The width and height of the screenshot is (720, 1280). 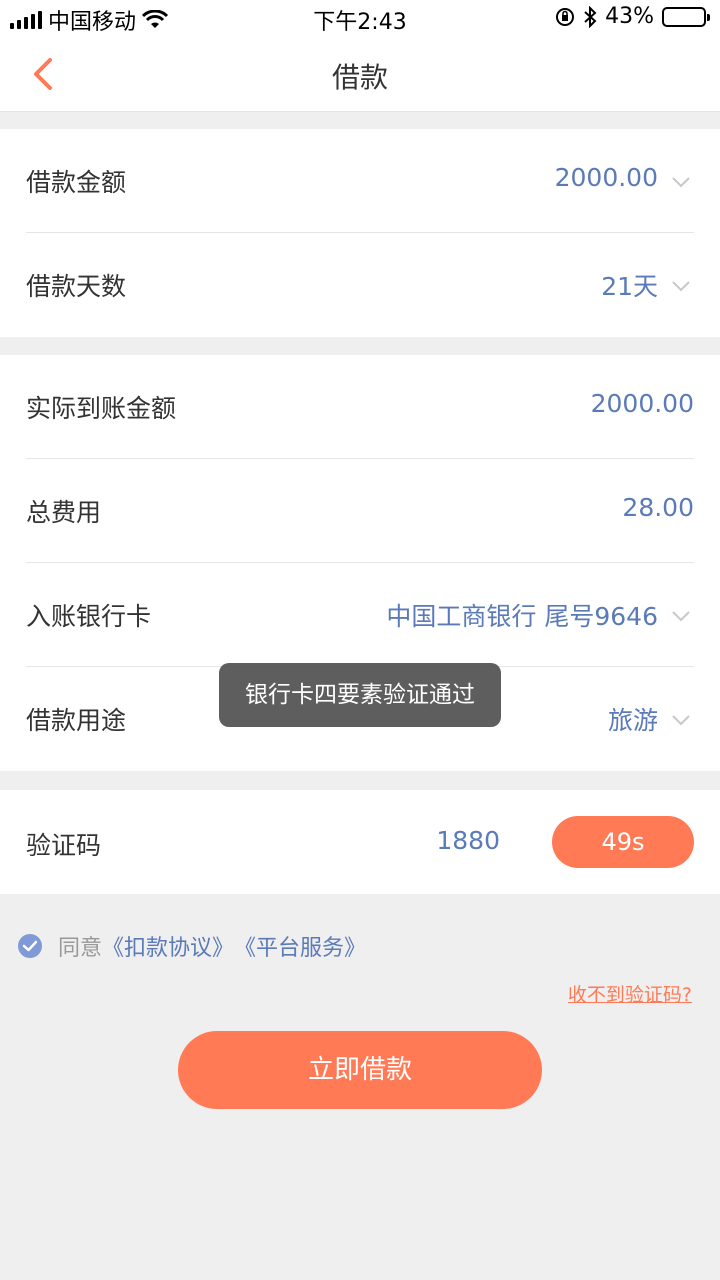 What do you see at coordinates (468, 840) in the screenshot?
I see `verification-code-input: 1880` at bounding box center [468, 840].